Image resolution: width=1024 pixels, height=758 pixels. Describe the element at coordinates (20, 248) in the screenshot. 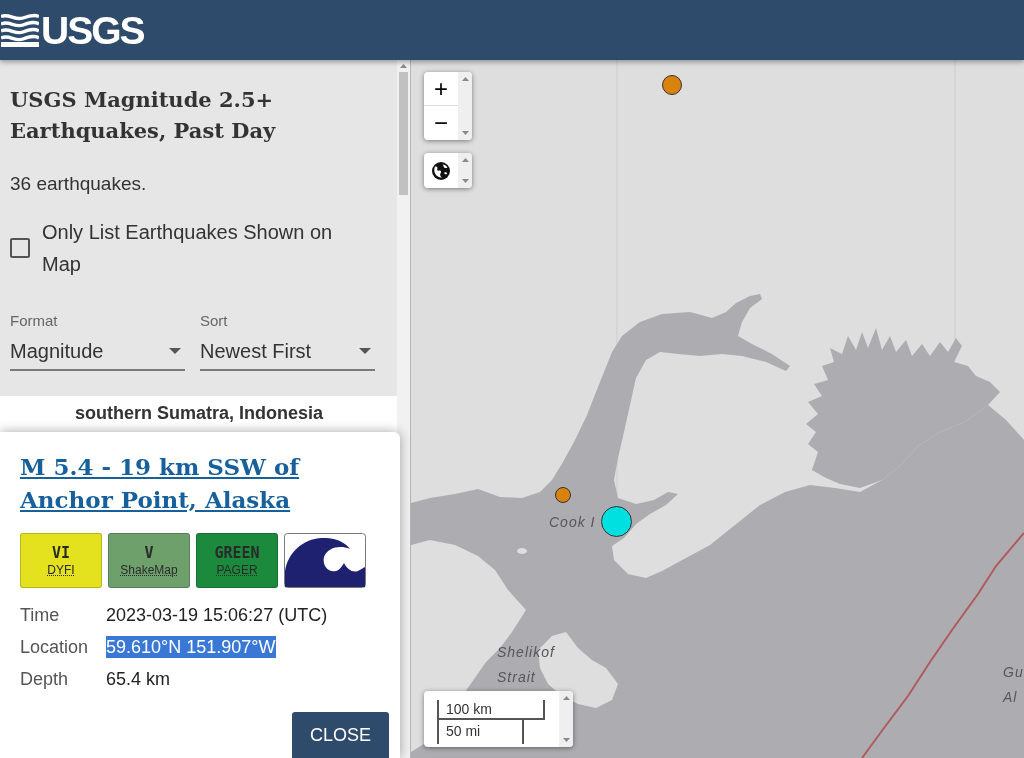

I see `checkbox` at that location.